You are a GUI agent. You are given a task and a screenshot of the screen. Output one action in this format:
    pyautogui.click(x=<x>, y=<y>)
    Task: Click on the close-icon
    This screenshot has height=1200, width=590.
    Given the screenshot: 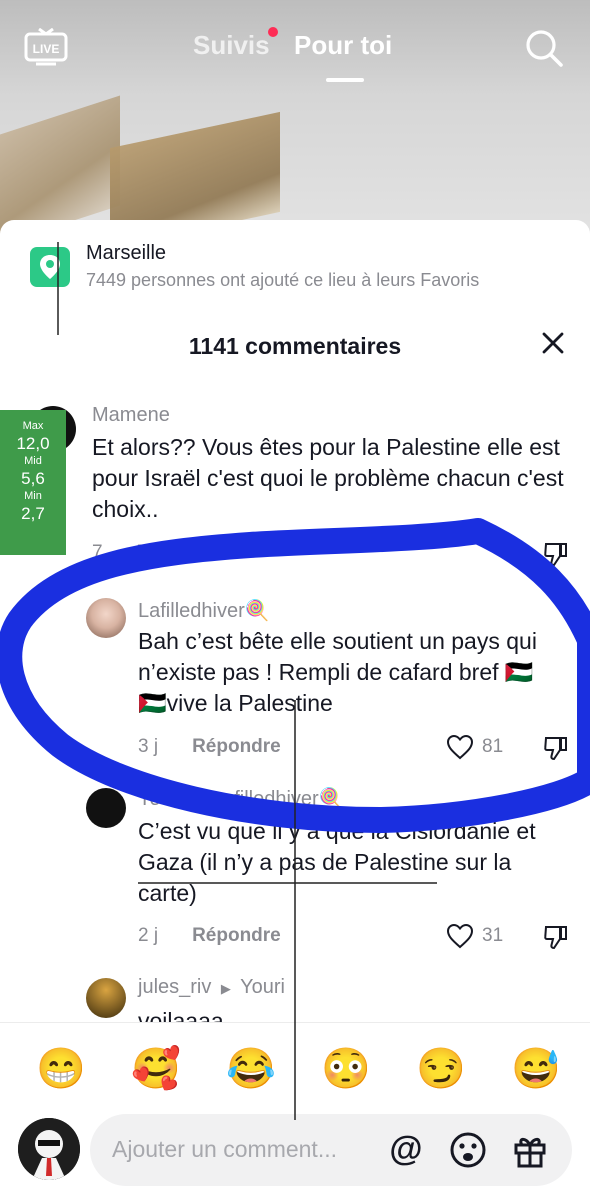 What is the action you would take?
    pyautogui.click(x=553, y=343)
    